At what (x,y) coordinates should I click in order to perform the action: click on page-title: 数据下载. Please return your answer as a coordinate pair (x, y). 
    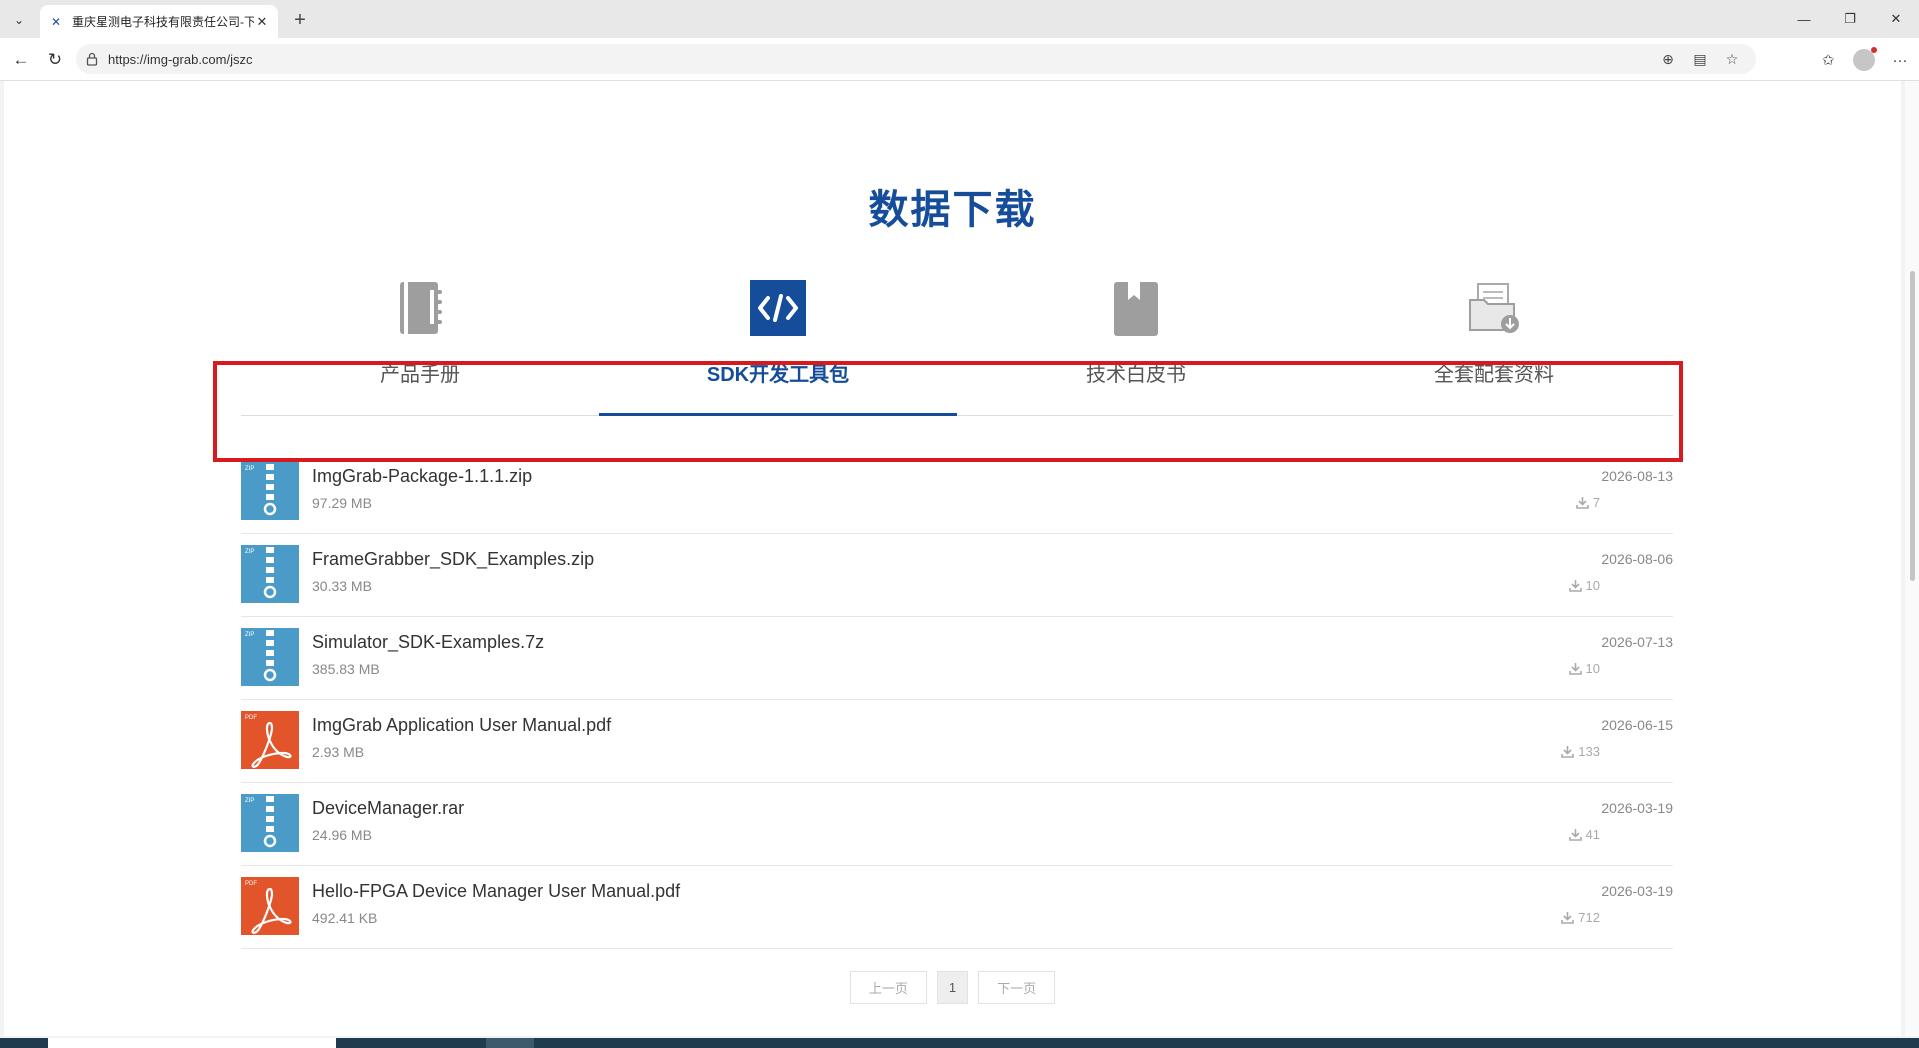
    Looking at the image, I should click on (952, 210).